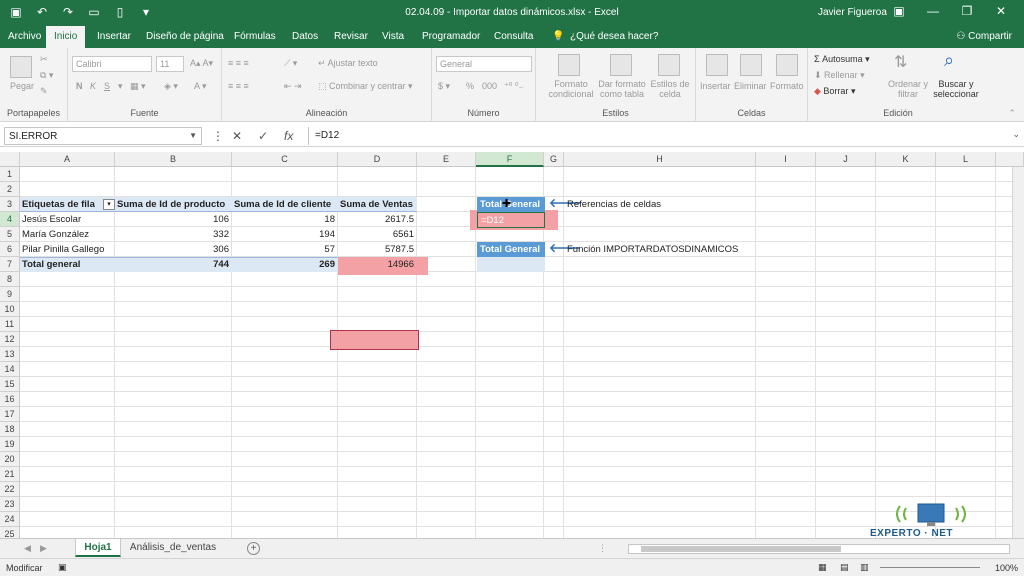 The width and height of the screenshot is (1024, 576). What do you see at coordinates (1006, 568) in the screenshot?
I see `zoom-level: 100%` at bounding box center [1006, 568].